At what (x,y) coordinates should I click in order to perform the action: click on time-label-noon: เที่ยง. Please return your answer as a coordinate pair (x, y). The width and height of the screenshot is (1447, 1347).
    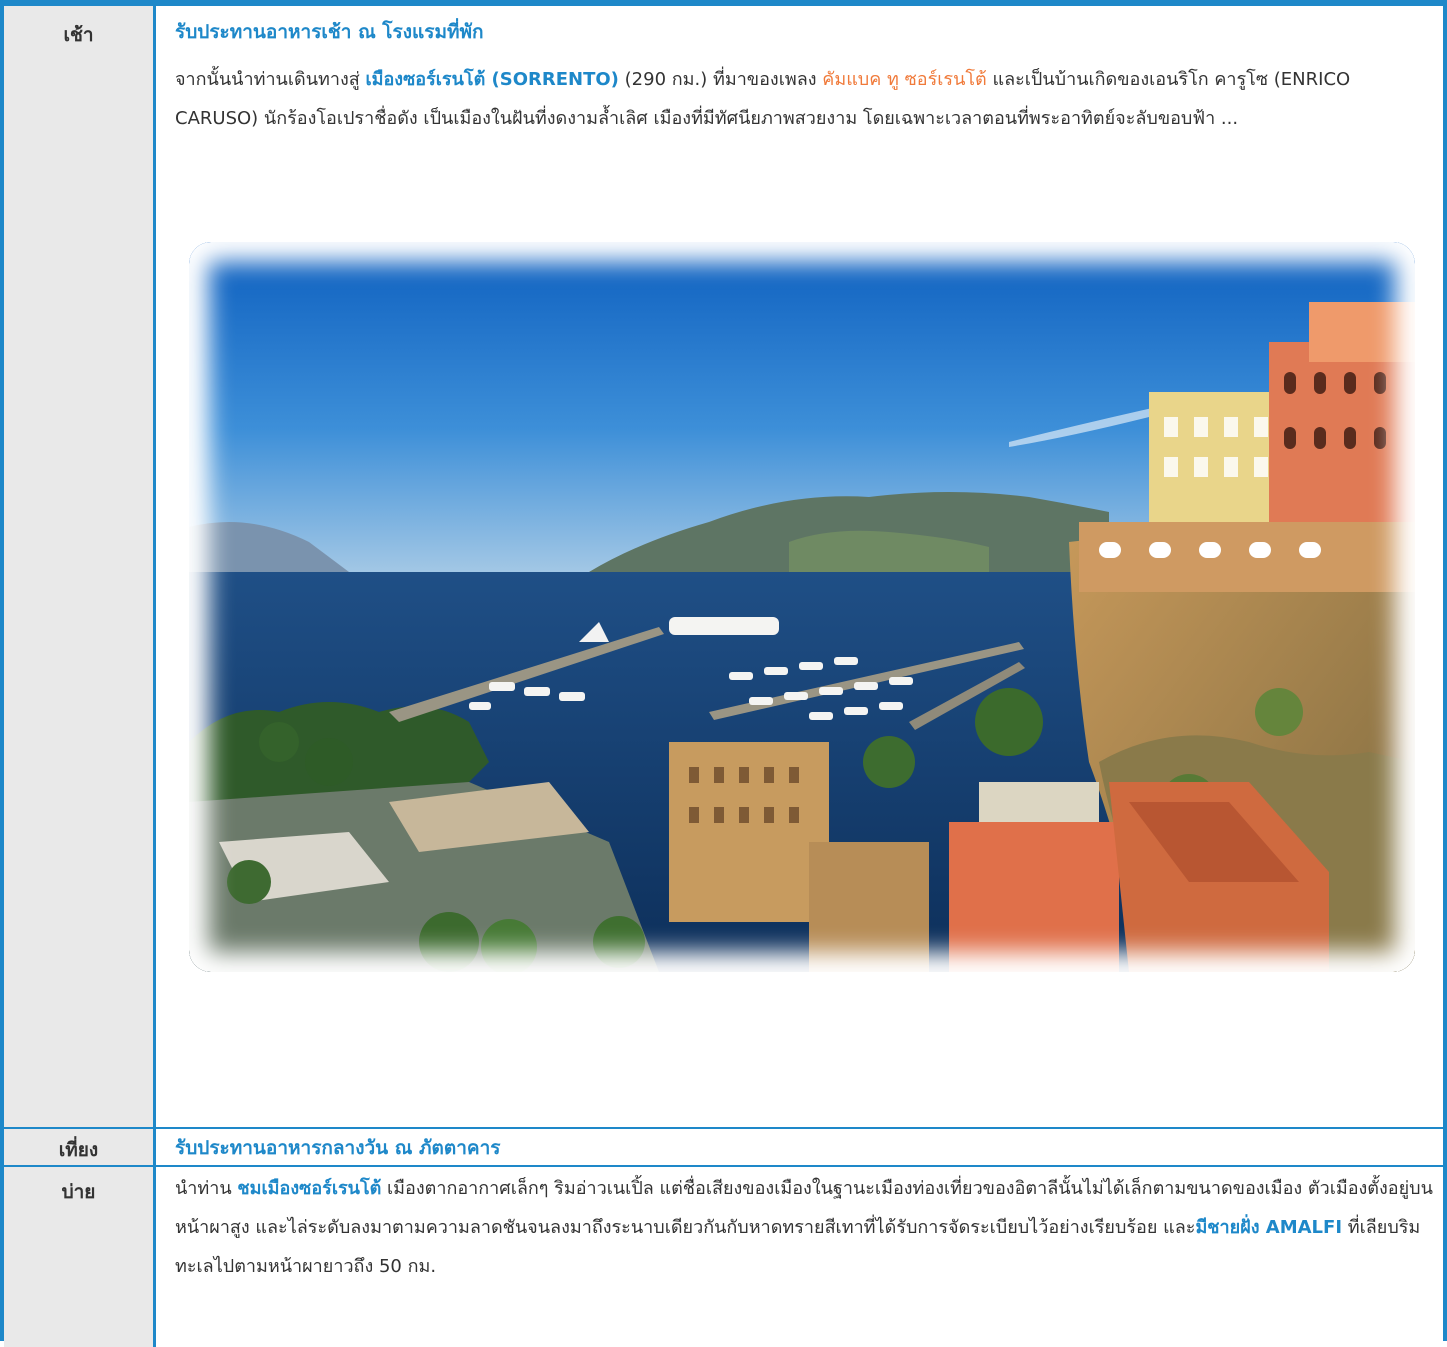
    Looking at the image, I should click on (80, 1147).